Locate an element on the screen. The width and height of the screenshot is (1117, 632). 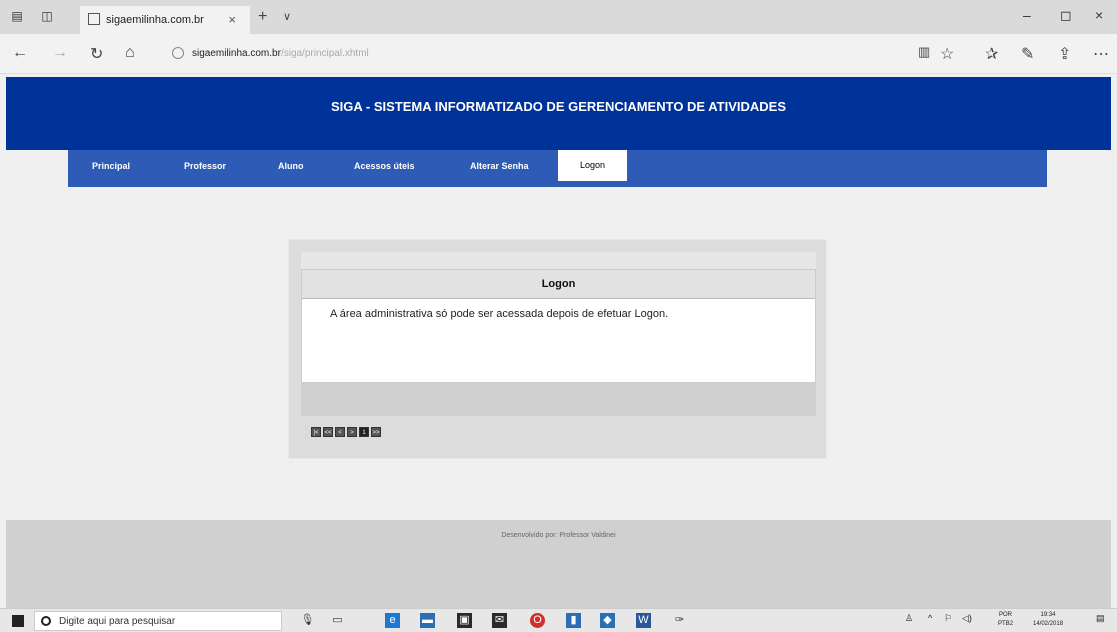
site-footer: Desenvolvido por: Professor Valdinei is located at coordinates (558, 564).